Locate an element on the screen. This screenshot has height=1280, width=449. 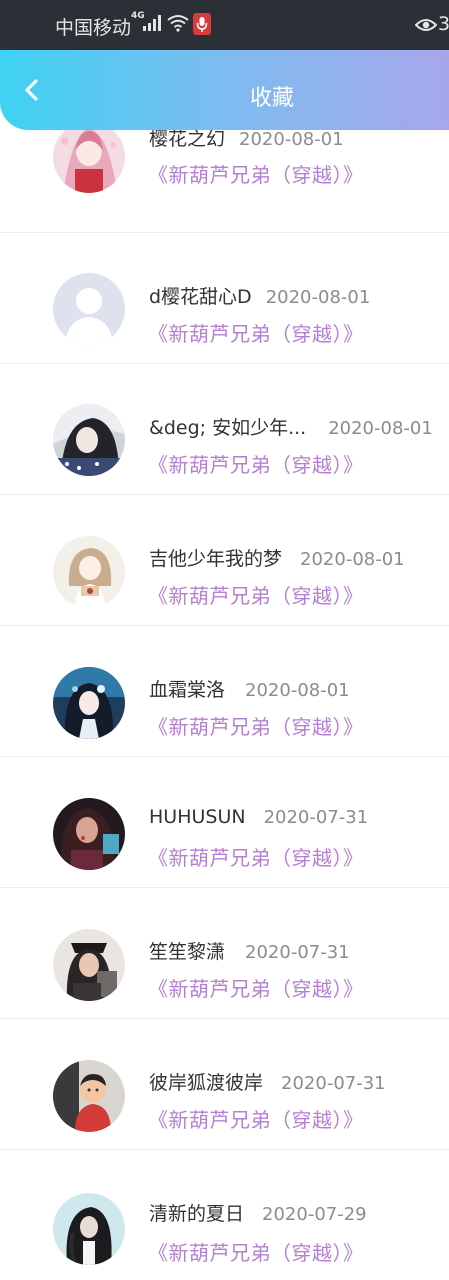
status-right-text: 3 is located at coordinates (443, 24).